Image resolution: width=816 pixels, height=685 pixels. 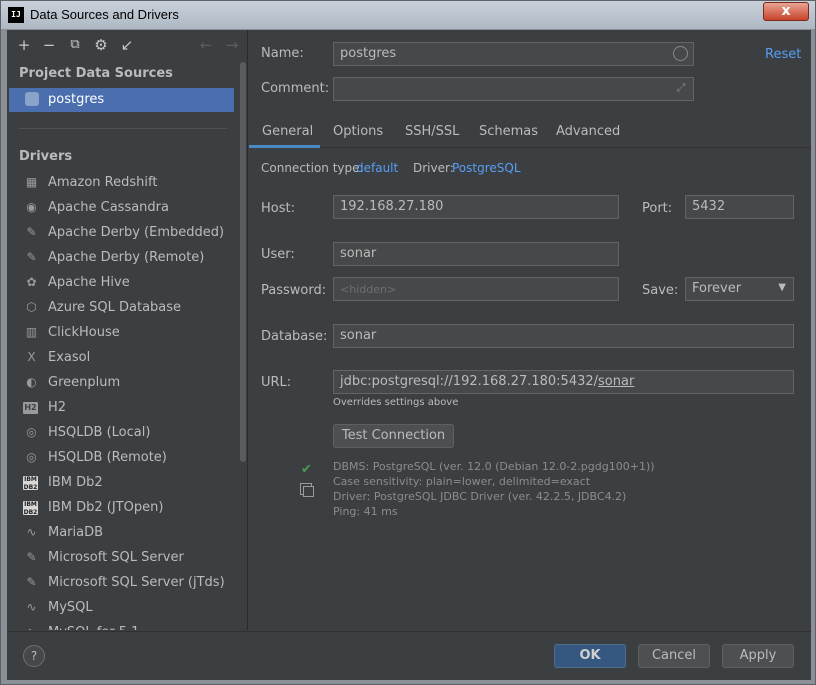 I want to click on driver-link: PostgreSQL, so click(x=486, y=168).